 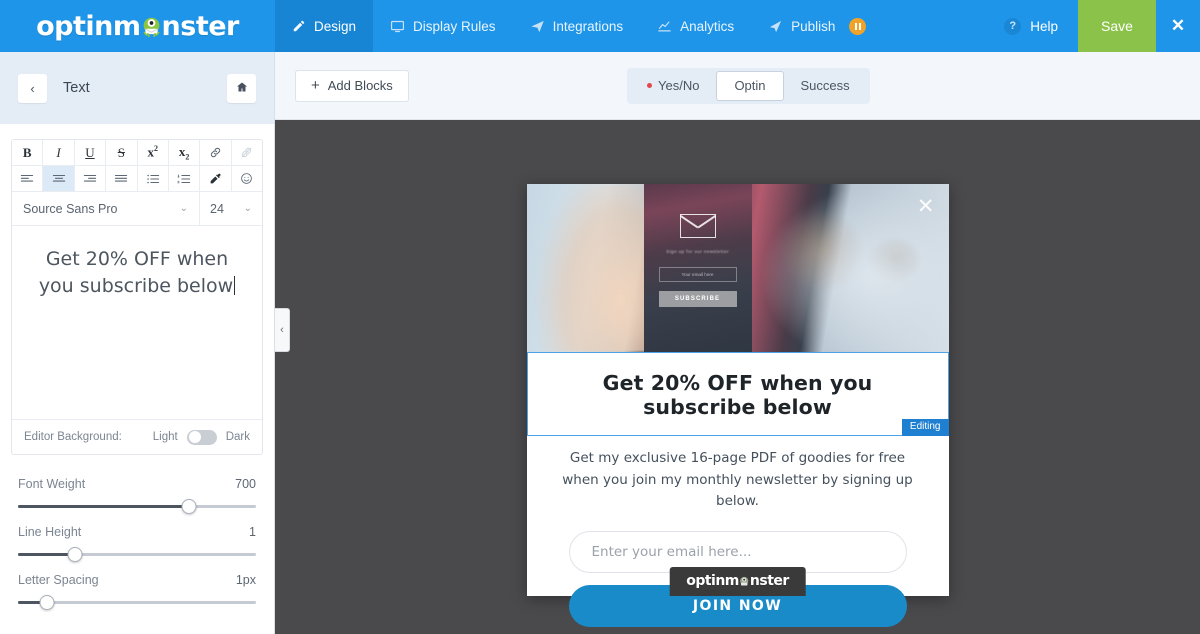 I want to click on editor-background-toggle, so click(x=201, y=437).